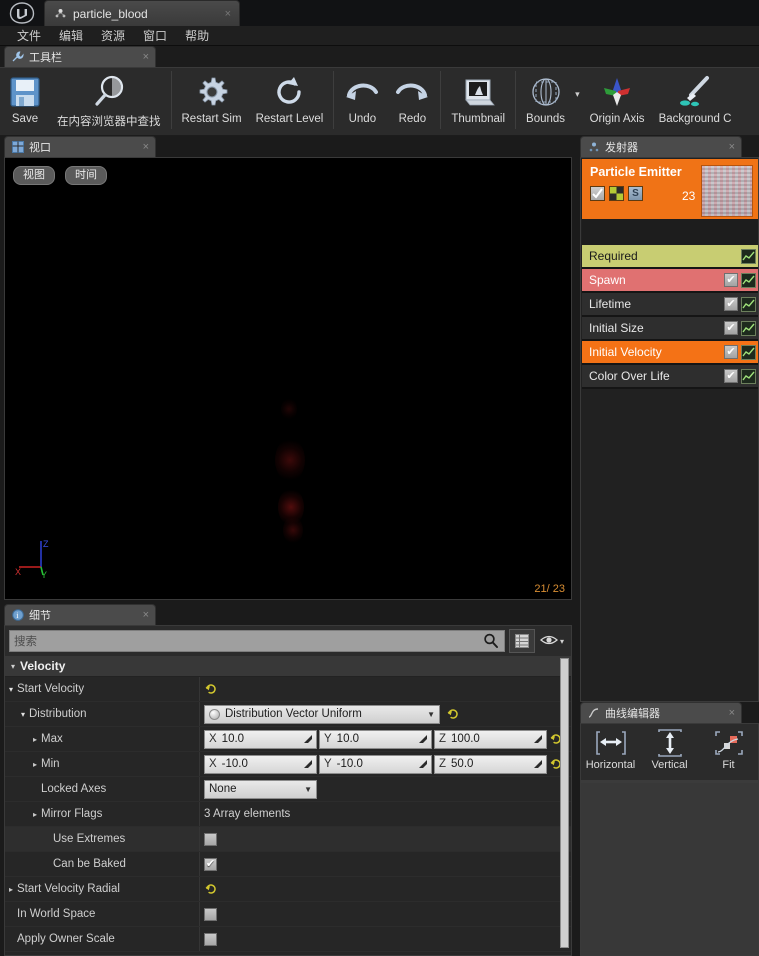  What do you see at coordinates (670, 257) in the screenshot?
I see `module-row-required: Required` at bounding box center [670, 257].